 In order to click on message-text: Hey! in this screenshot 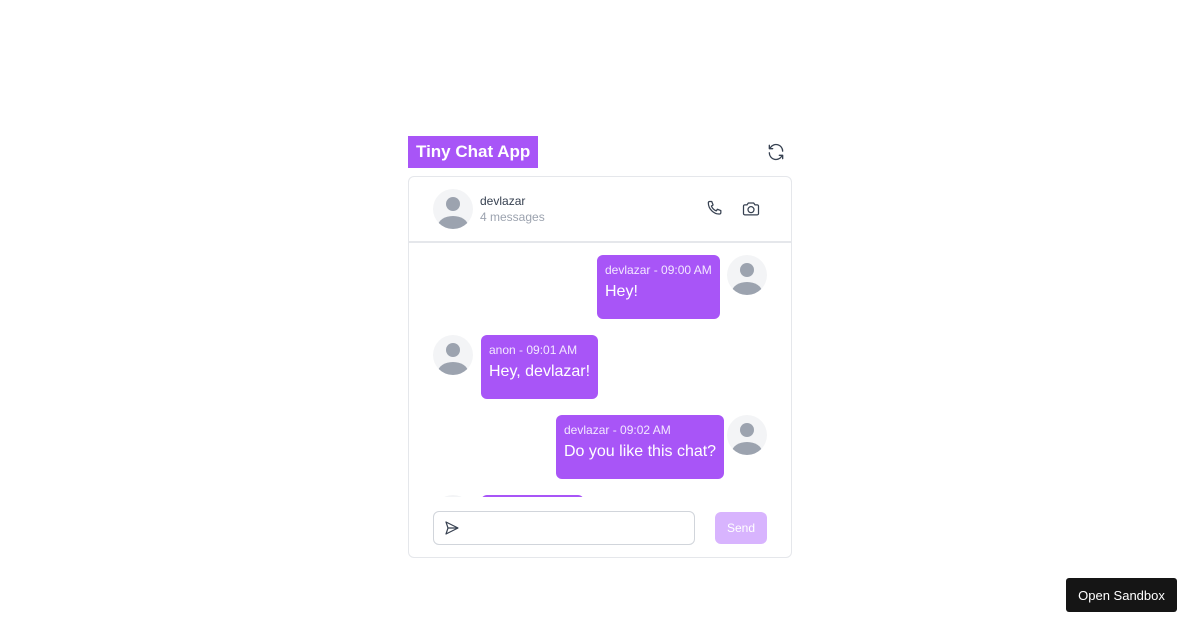, I will do `click(621, 291)`.